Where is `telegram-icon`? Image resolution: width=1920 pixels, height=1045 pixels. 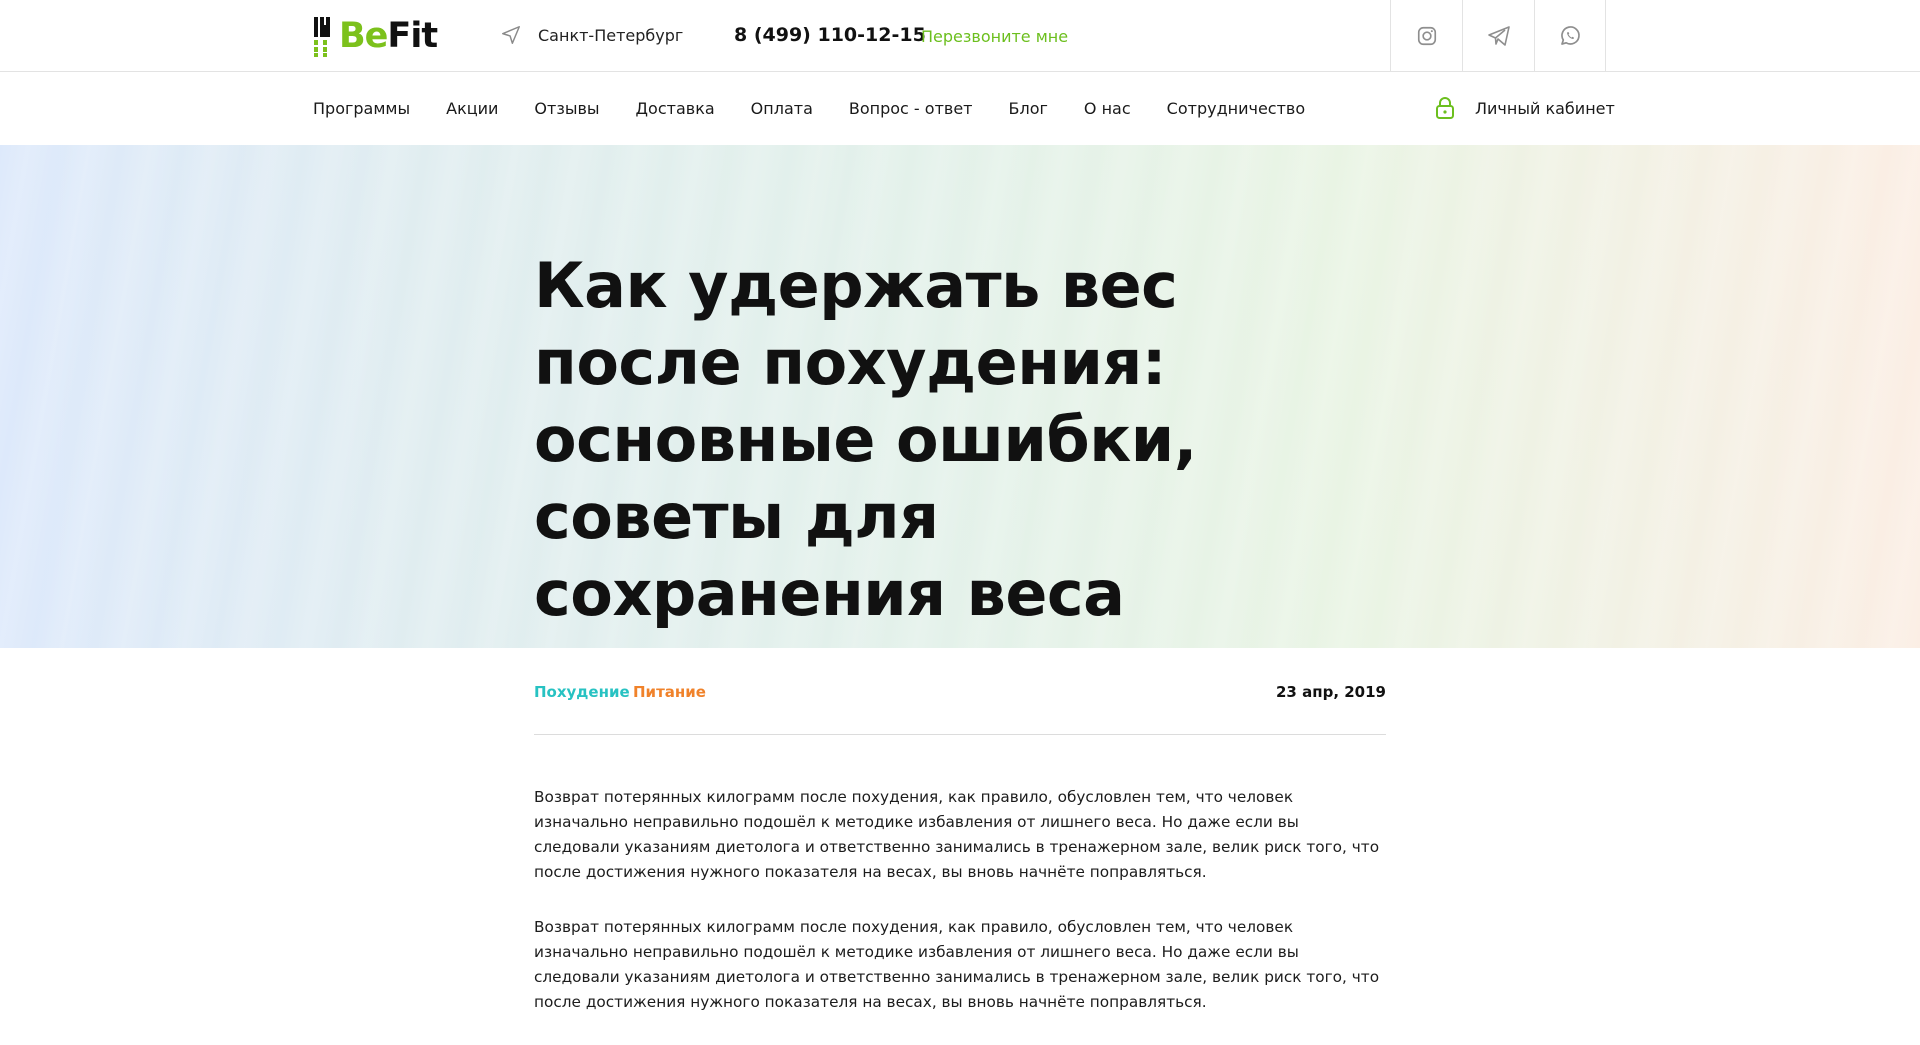
telegram-icon is located at coordinates (1498, 36).